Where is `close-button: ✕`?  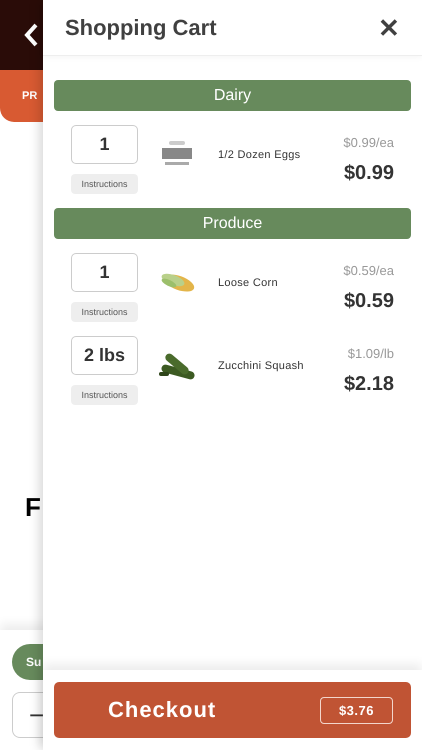 close-button: ✕ is located at coordinates (389, 27).